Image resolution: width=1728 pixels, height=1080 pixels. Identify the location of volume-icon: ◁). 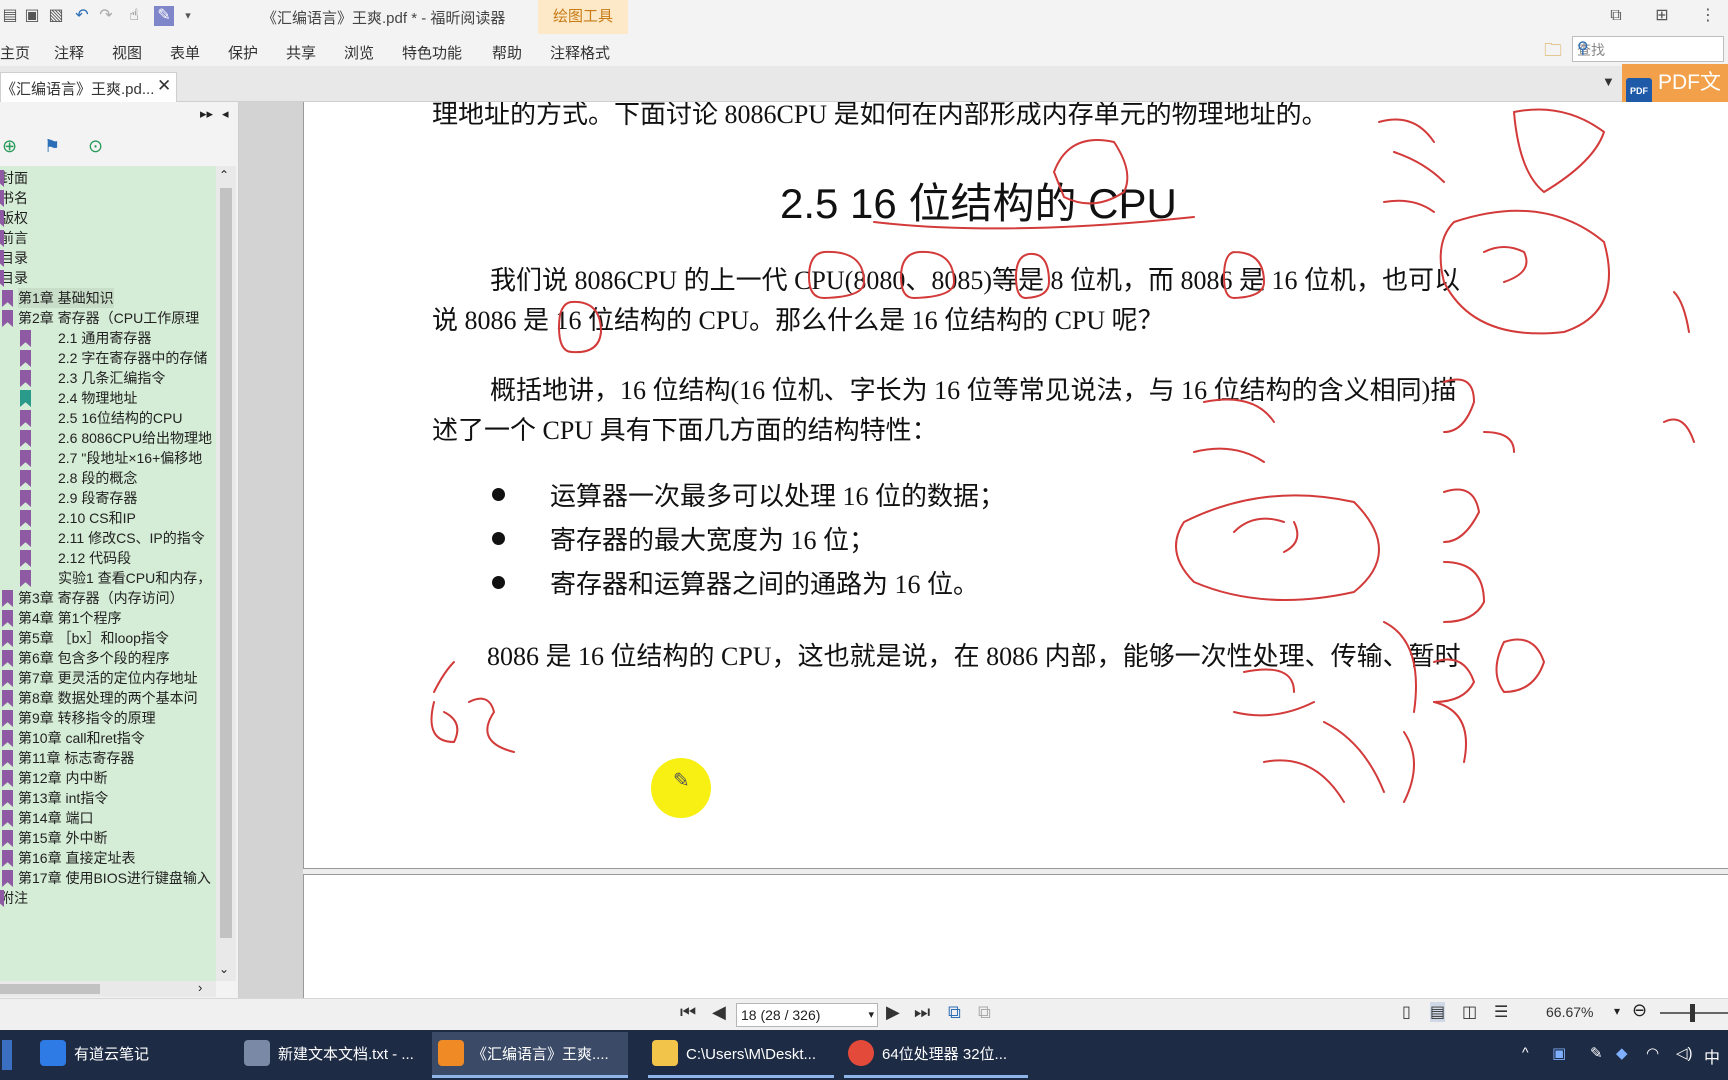
(1684, 1053).